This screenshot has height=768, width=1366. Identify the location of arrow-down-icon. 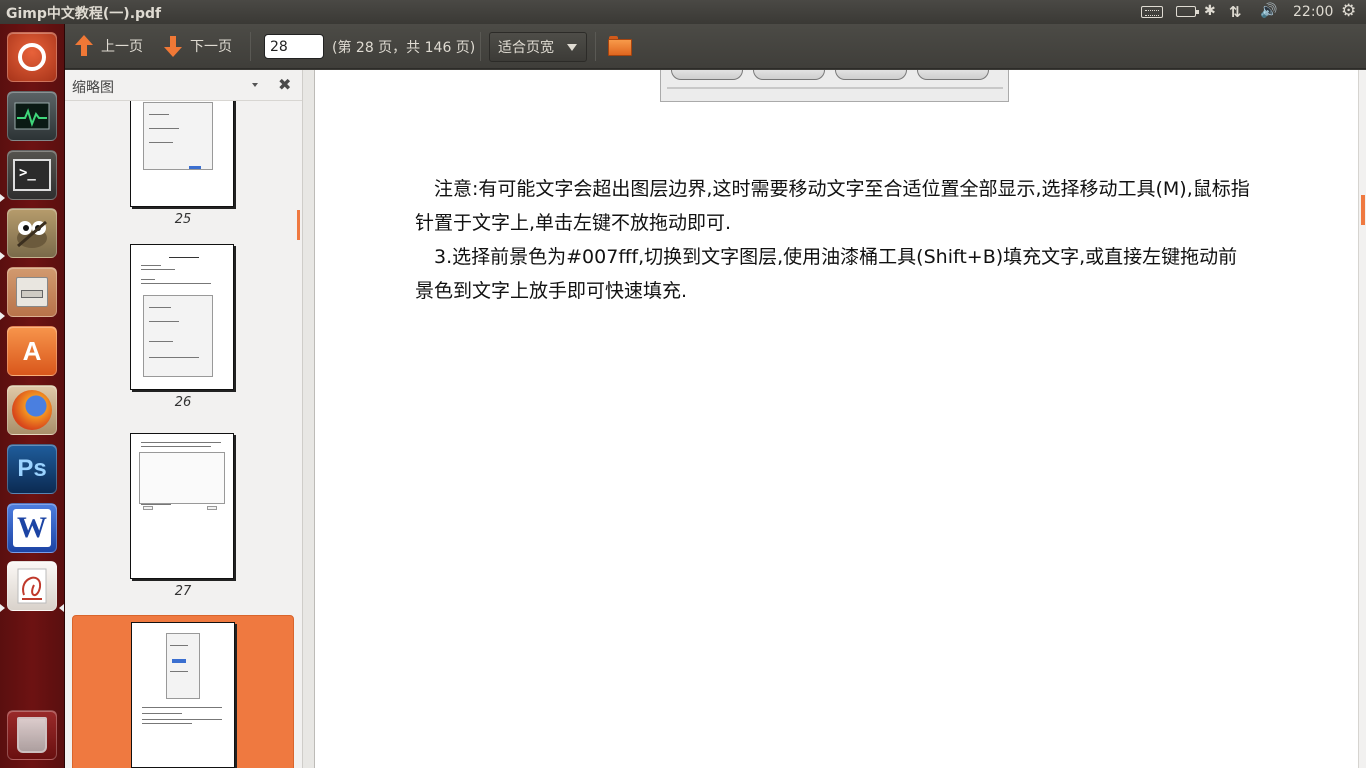
(173, 46).